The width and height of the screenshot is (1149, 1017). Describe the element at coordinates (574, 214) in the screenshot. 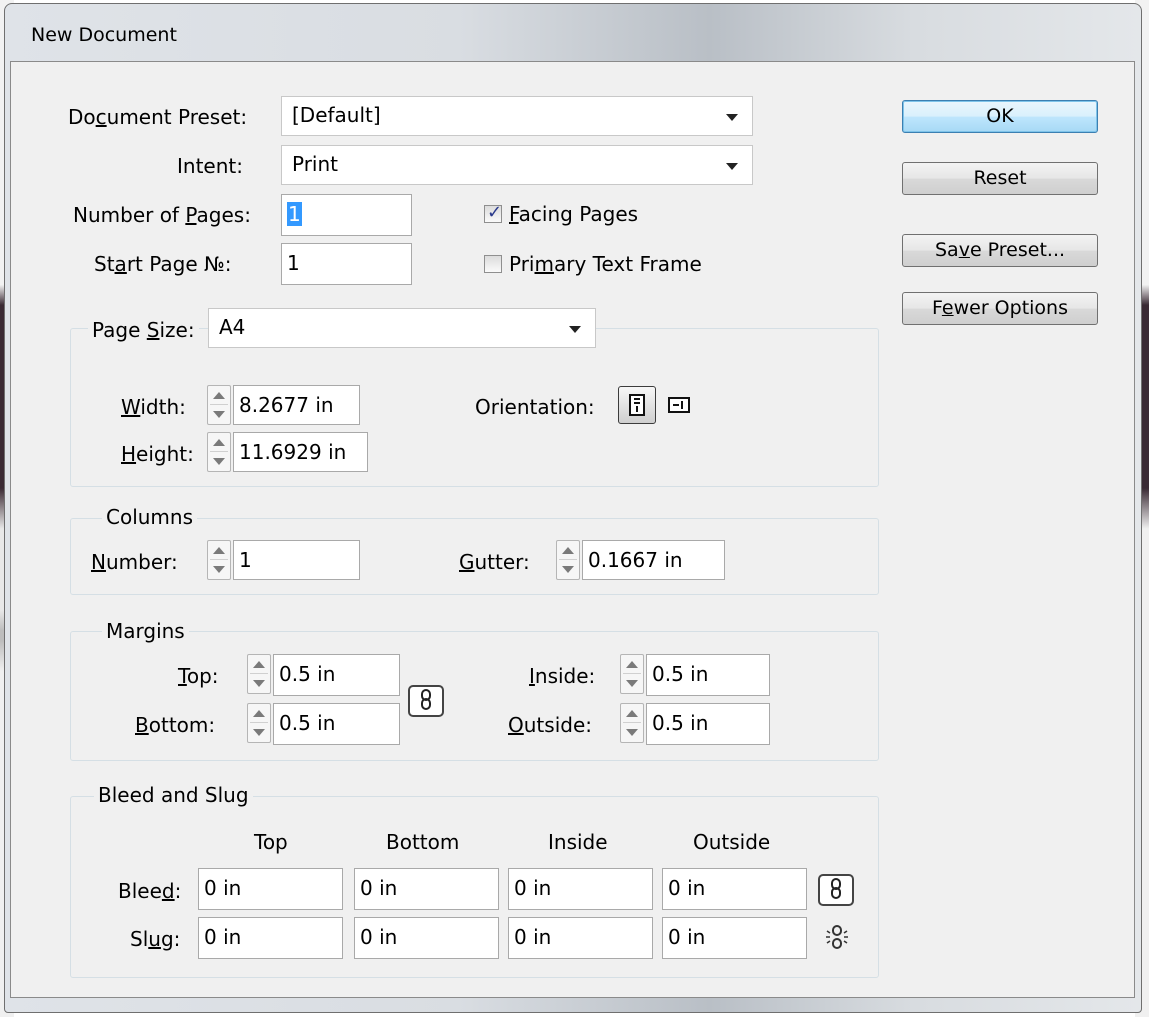

I see `facing-pages-label: Facing Pages` at that location.